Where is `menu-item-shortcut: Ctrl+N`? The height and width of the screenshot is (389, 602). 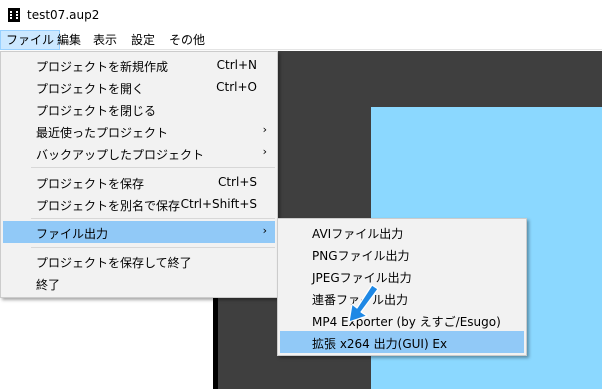
menu-item-shortcut: Ctrl+N is located at coordinates (236, 65).